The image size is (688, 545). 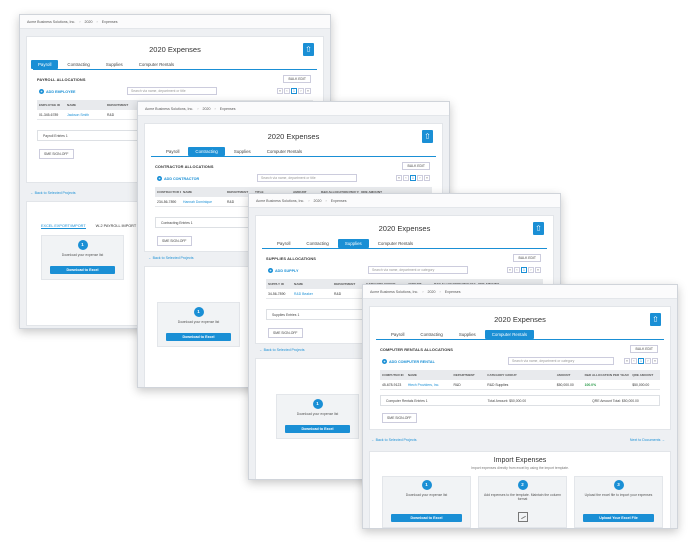 What do you see at coordinates (279, 284) in the screenshot?
I see `col-id: SUPPLY ID` at bounding box center [279, 284].